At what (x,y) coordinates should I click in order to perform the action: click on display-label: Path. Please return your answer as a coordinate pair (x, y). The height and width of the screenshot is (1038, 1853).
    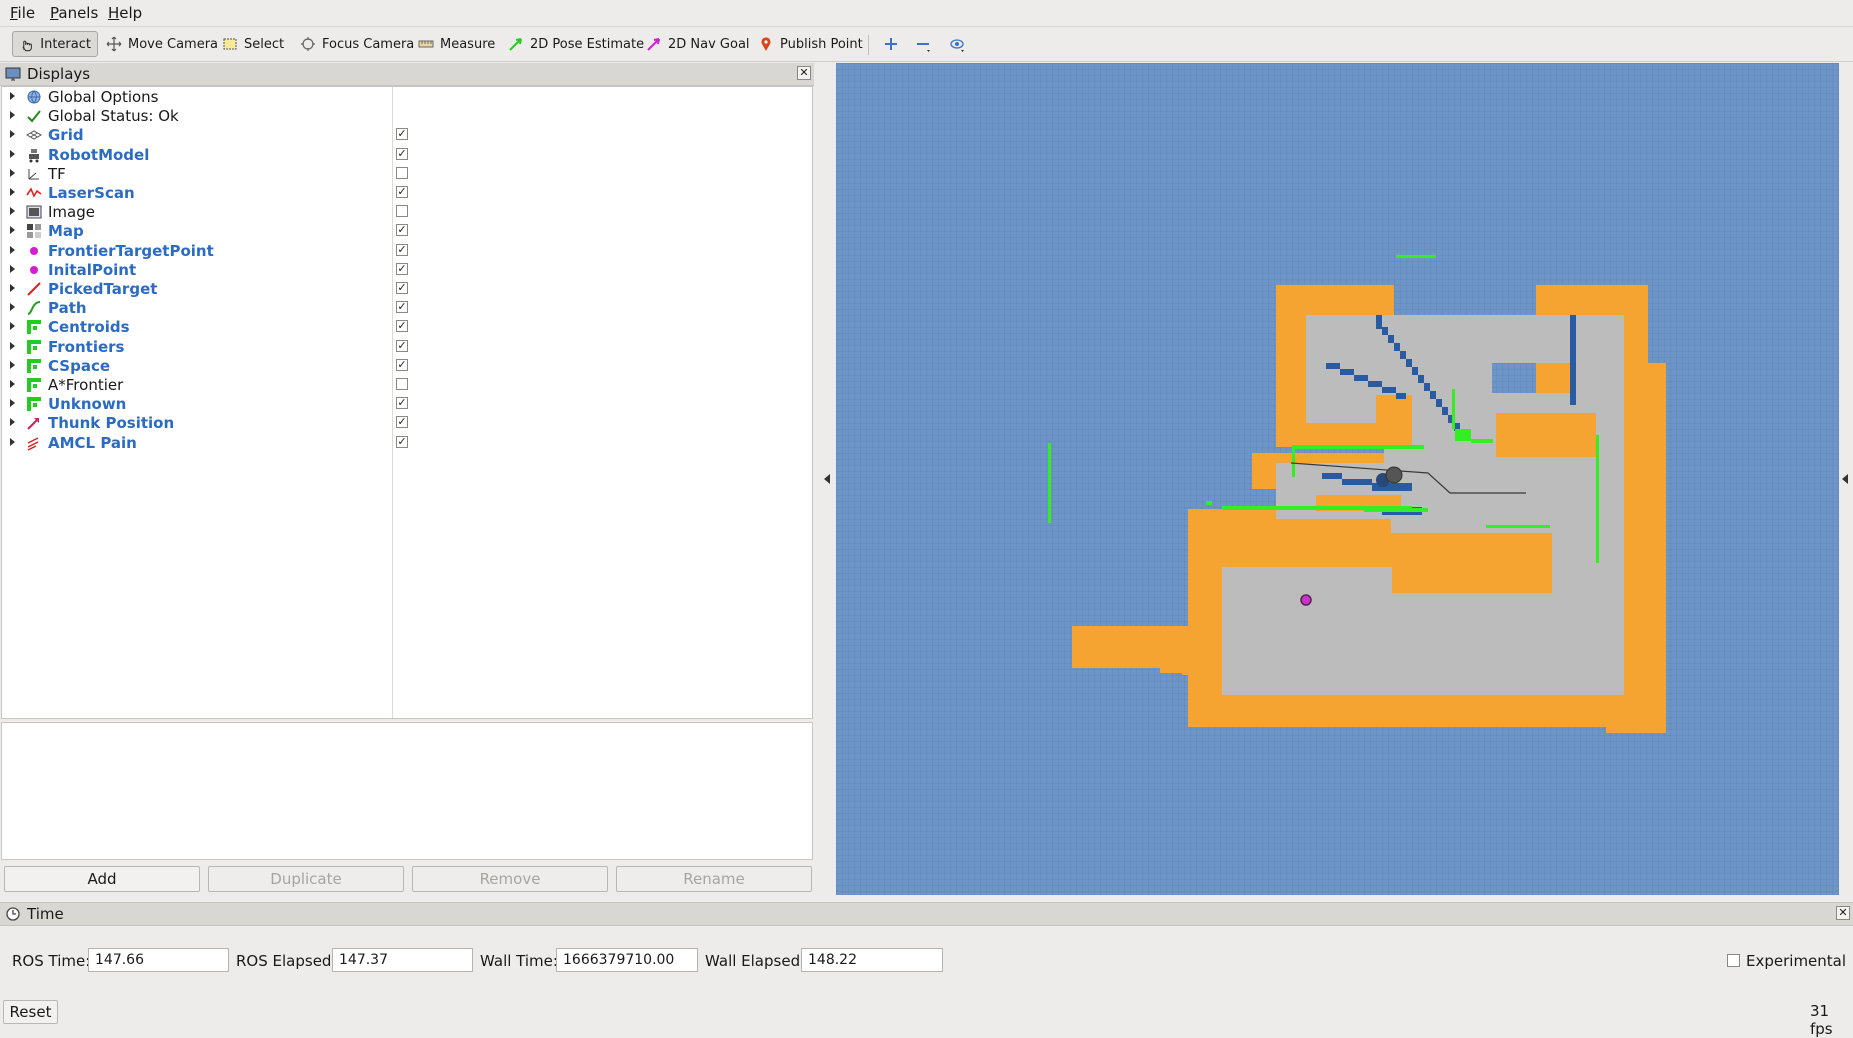
    Looking at the image, I should click on (67, 308).